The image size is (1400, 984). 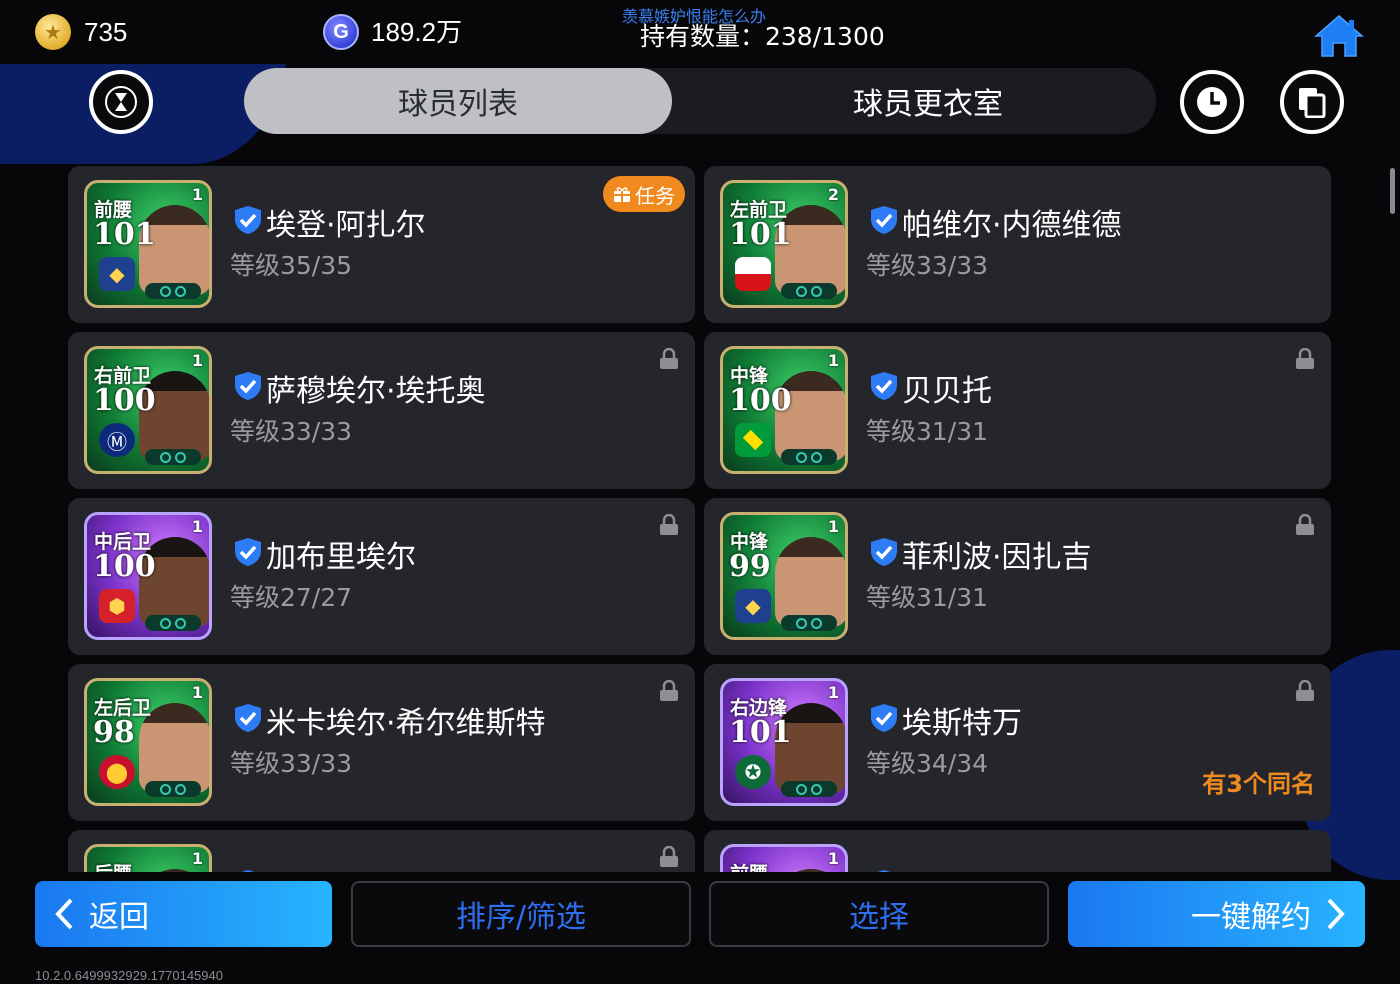 What do you see at coordinates (1312, 102) in the screenshot?
I see `copy-button` at bounding box center [1312, 102].